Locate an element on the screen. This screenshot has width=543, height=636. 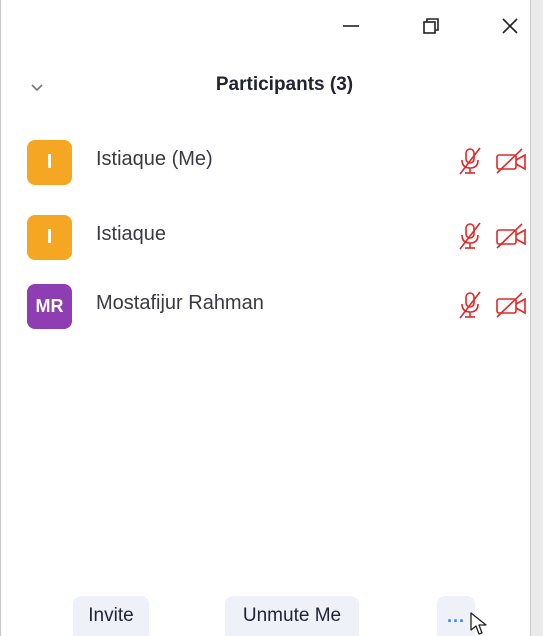
participant-row: MR Mostafijur Rahman is located at coordinates (266, 304).